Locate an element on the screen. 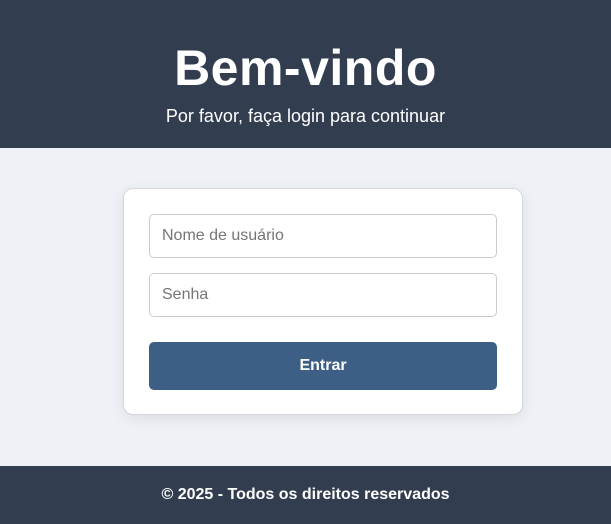  page-footer: © 2025 - Todos os direitos reservados is located at coordinates (305, 495).